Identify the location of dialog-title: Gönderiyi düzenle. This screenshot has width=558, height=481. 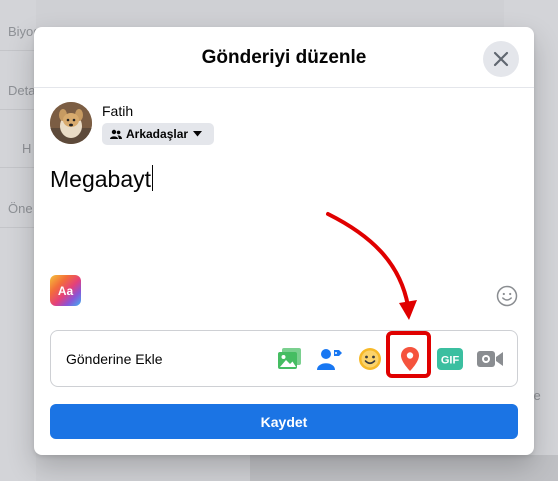
(284, 57).